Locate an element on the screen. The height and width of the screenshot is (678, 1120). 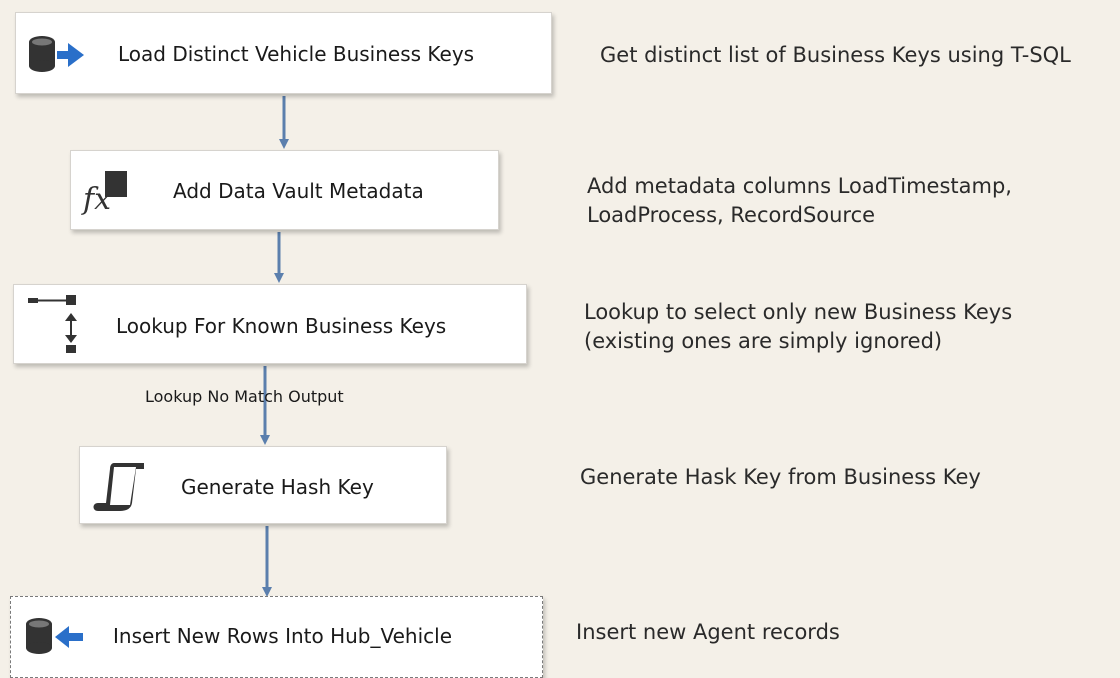
task-label: Add Data Vault Metadata is located at coordinates (298, 191).